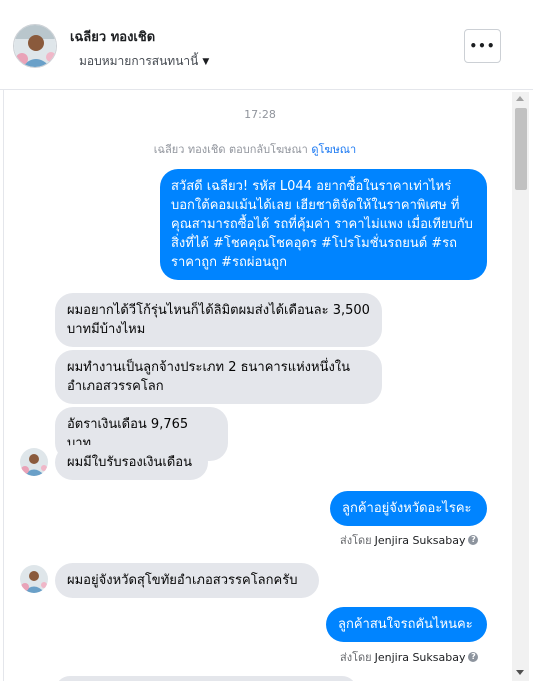 Image resolution: width=533 pixels, height=681 pixels. Describe the element at coordinates (333, 149) in the screenshot. I see `view-ad-link: ดูโฆษณา` at that location.